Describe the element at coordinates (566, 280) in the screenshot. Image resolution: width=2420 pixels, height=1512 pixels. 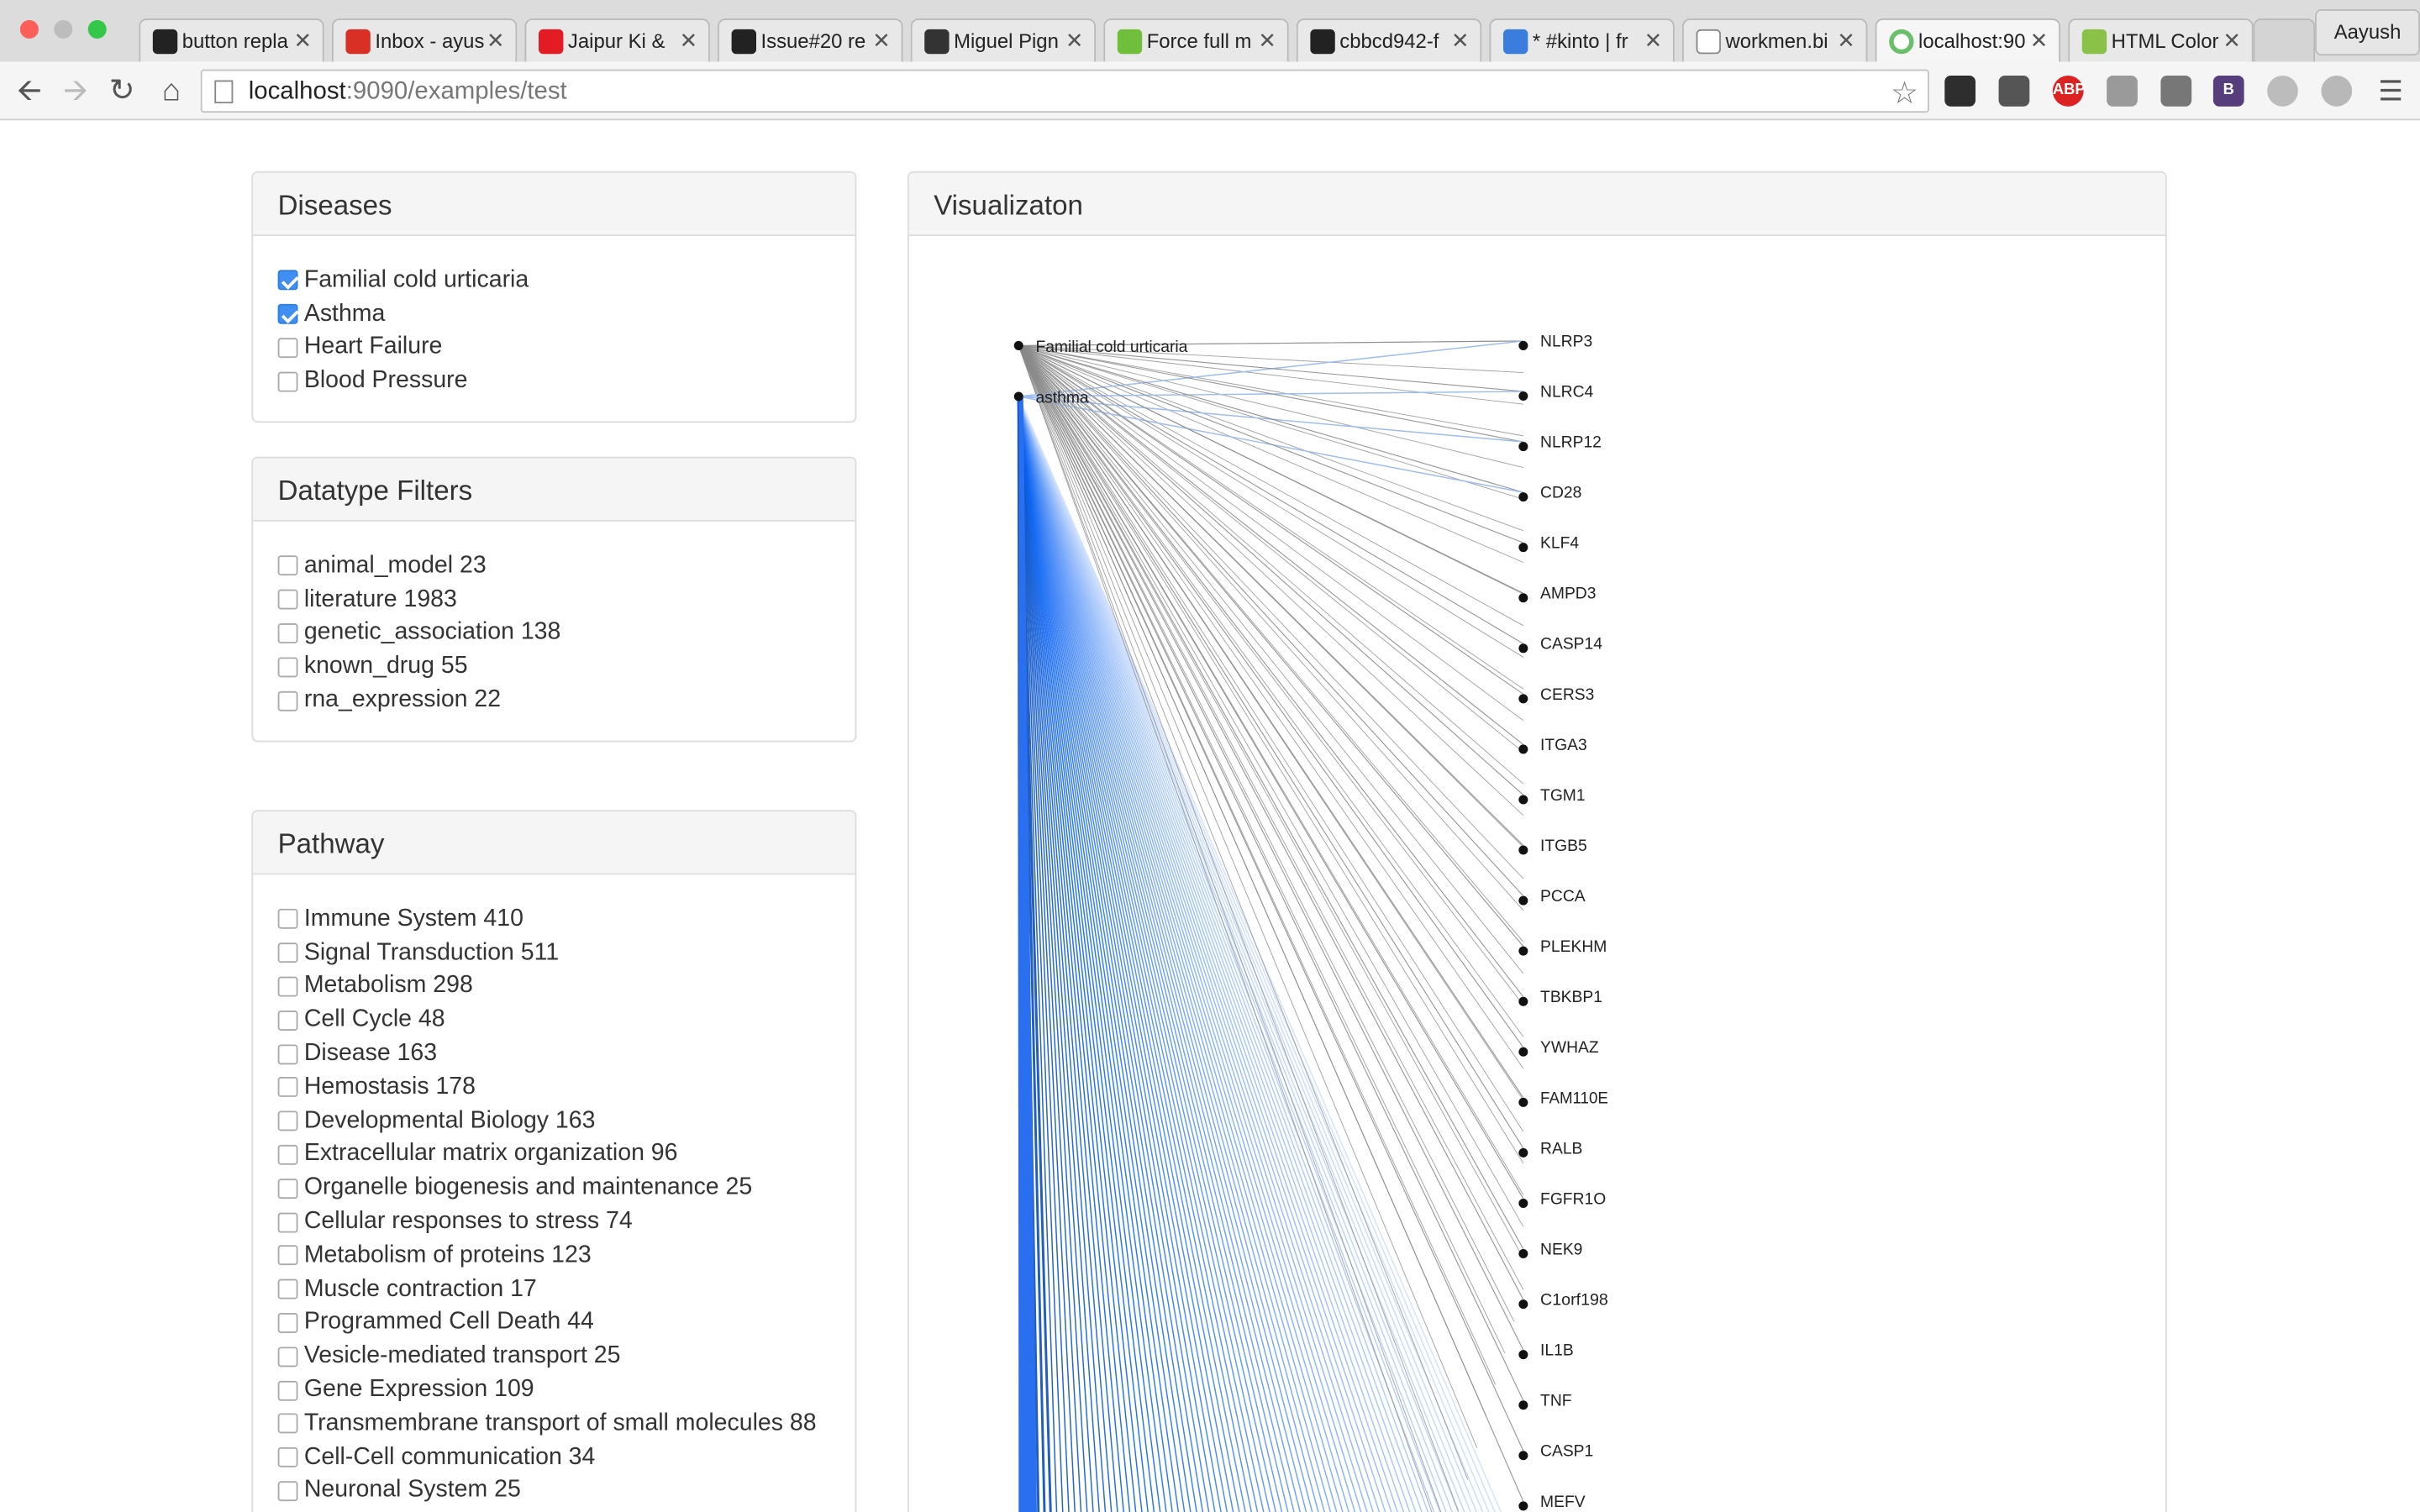
I see `disease-filter-item: Familial cold urticaria` at that location.